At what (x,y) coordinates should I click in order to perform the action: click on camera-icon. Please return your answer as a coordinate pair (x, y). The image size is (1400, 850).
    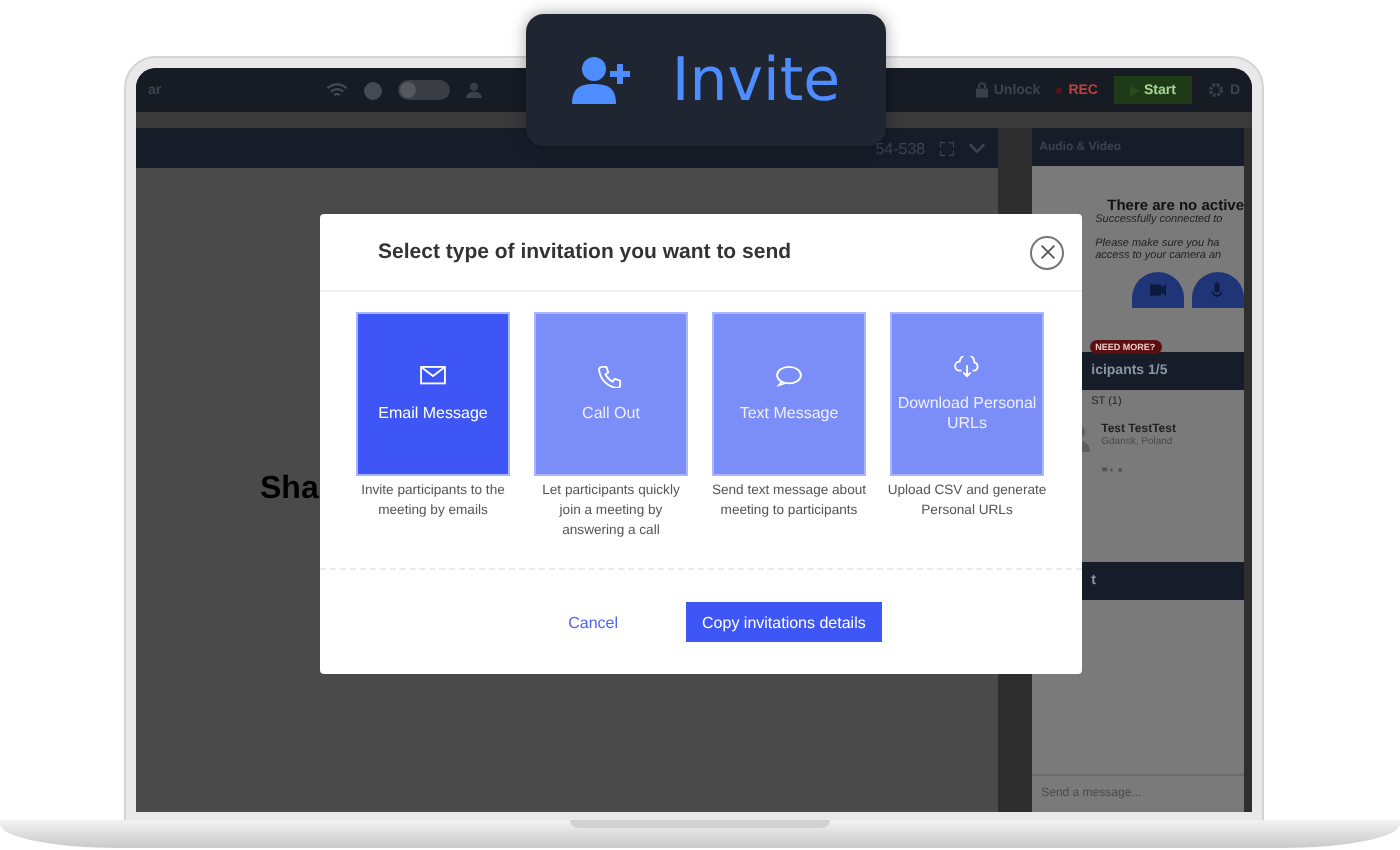
    Looking at the image, I should click on (1157, 290).